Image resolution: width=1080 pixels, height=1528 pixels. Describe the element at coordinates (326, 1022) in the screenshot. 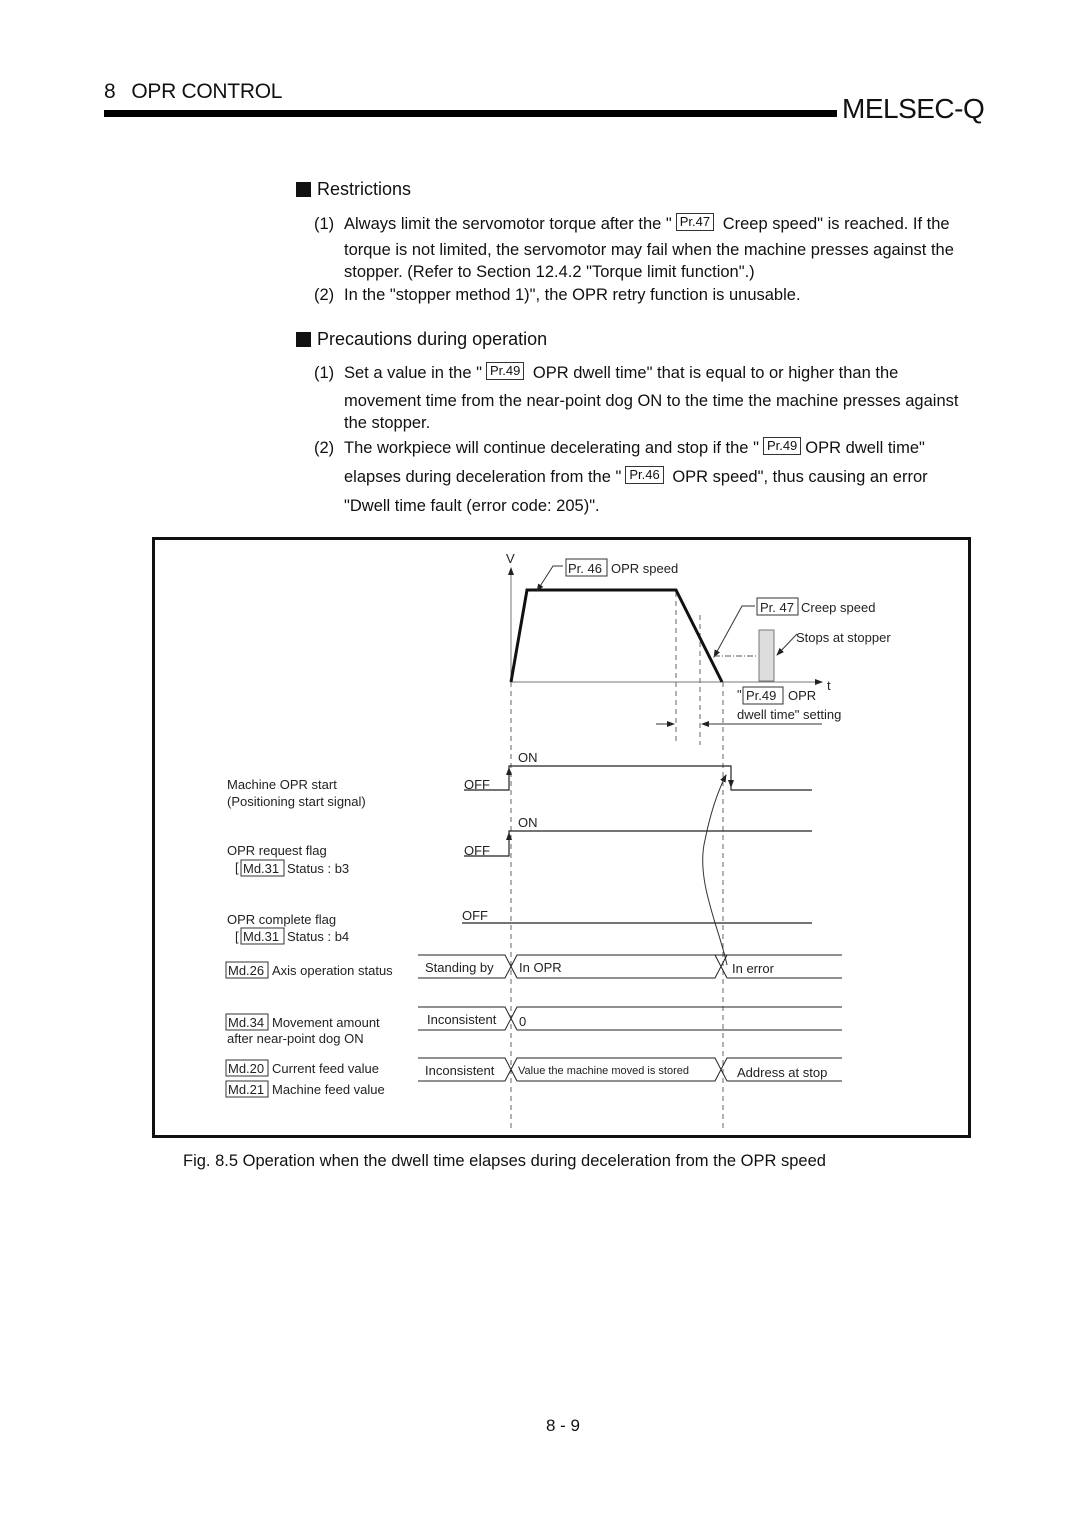

I see `monitor-label: Movement amount` at that location.